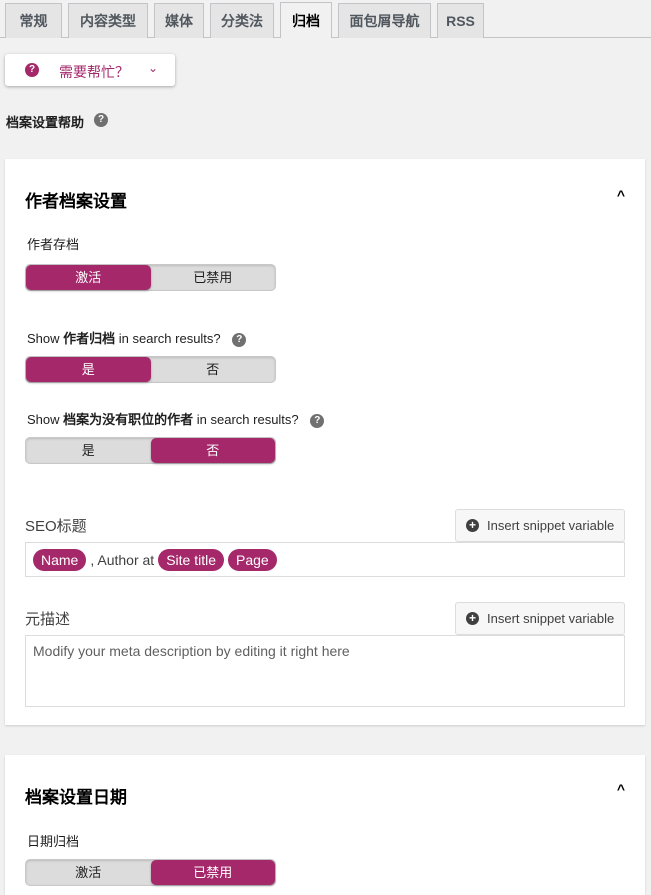 Image resolution: width=651 pixels, height=895 pixels. I want to click on tab-archives: 归档, so click(306, 20).